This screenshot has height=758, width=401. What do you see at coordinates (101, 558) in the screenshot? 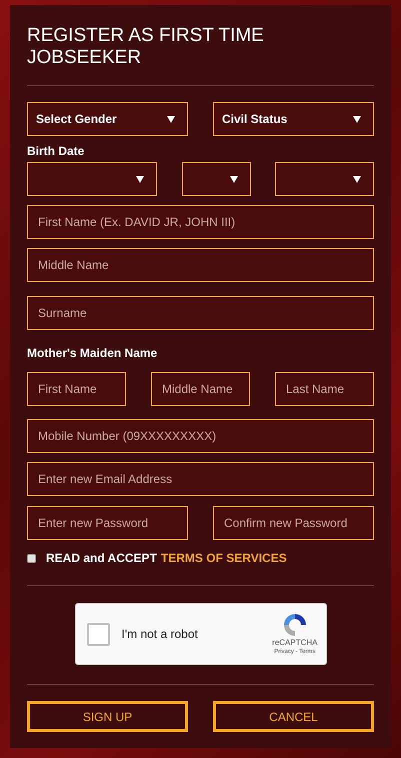
I see `terms-label: READ and ACCEPT` at bounding box center [101, 558].